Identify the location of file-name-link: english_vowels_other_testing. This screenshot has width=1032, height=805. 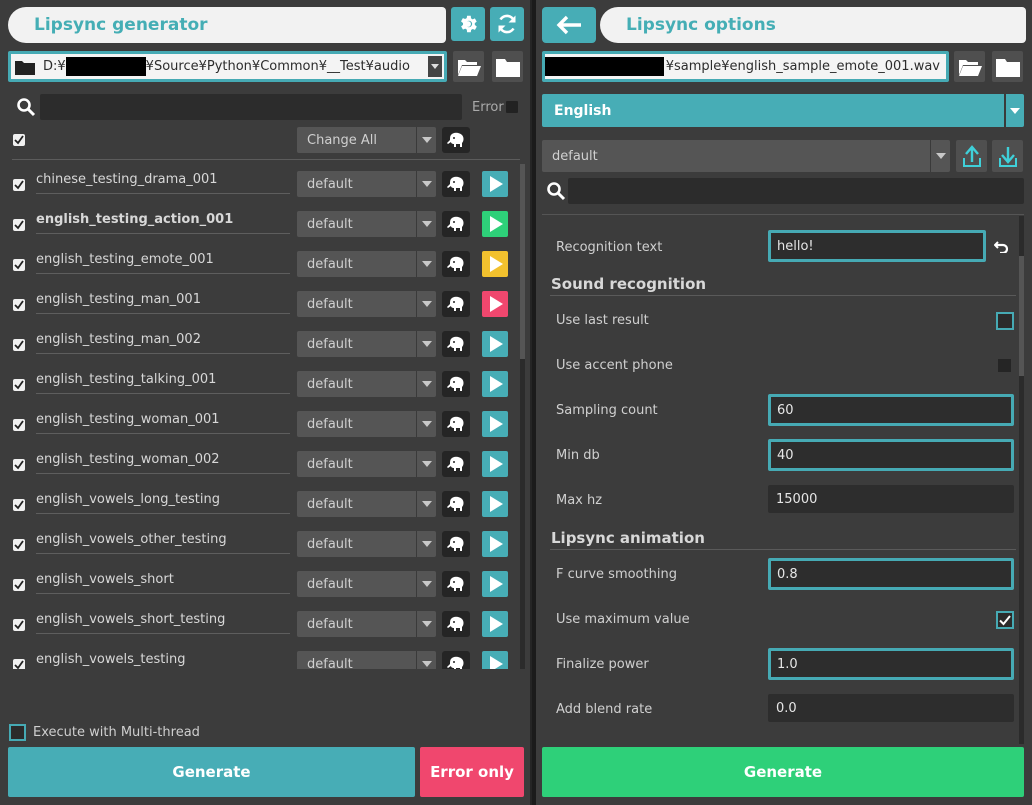
(163, 543).